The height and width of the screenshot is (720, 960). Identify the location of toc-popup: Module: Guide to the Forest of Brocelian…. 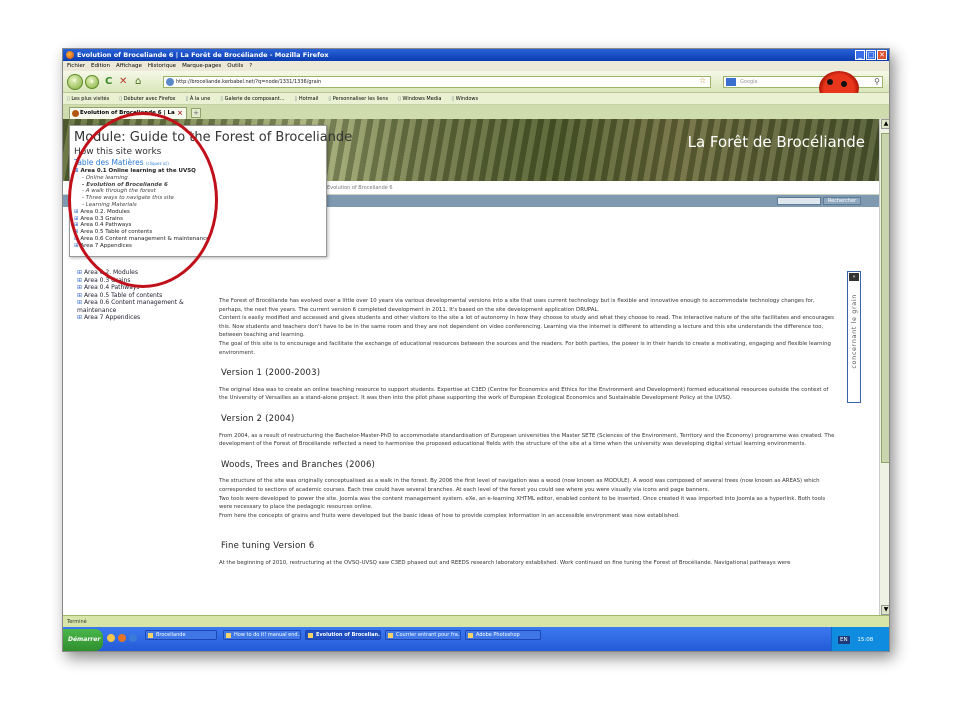
(211, 191).